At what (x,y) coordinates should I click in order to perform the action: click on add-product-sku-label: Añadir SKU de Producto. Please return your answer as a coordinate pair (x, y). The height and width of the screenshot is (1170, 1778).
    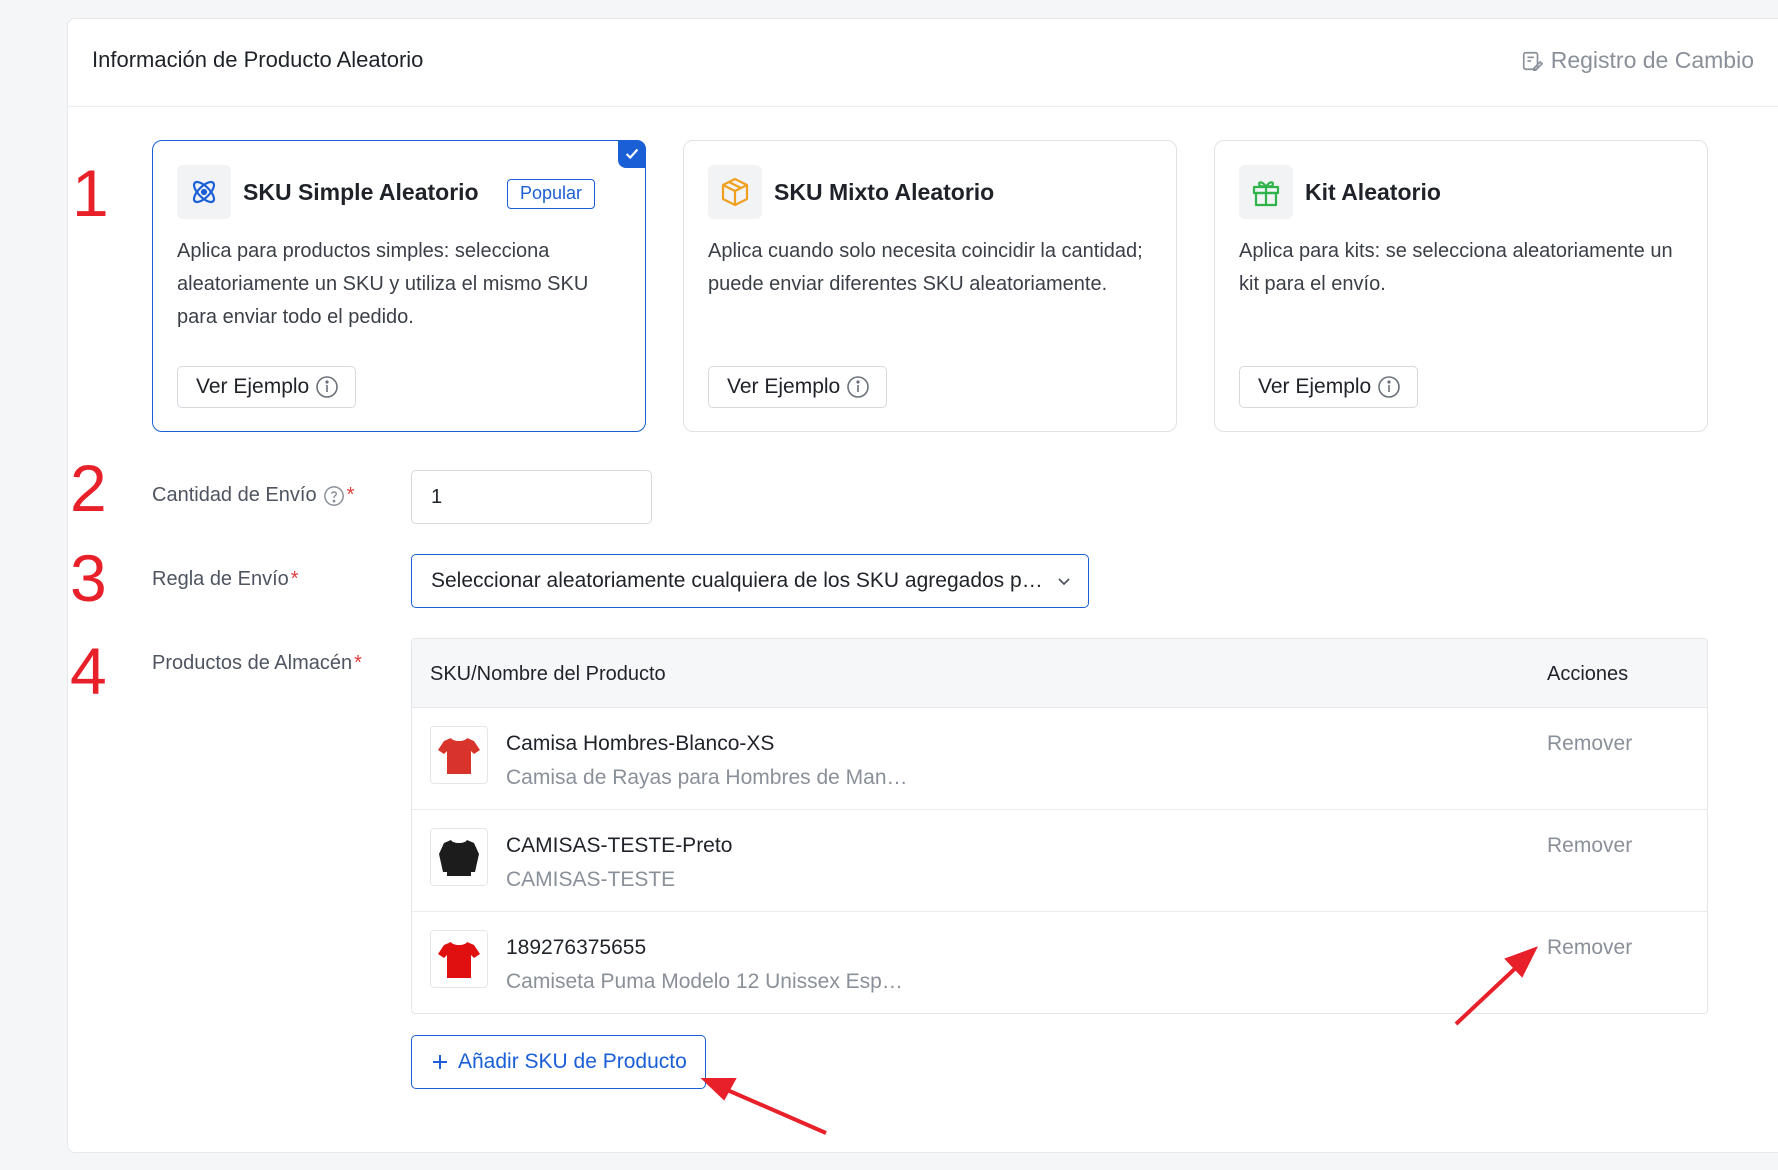
    Looking at the image, I should click on (572, 1061).